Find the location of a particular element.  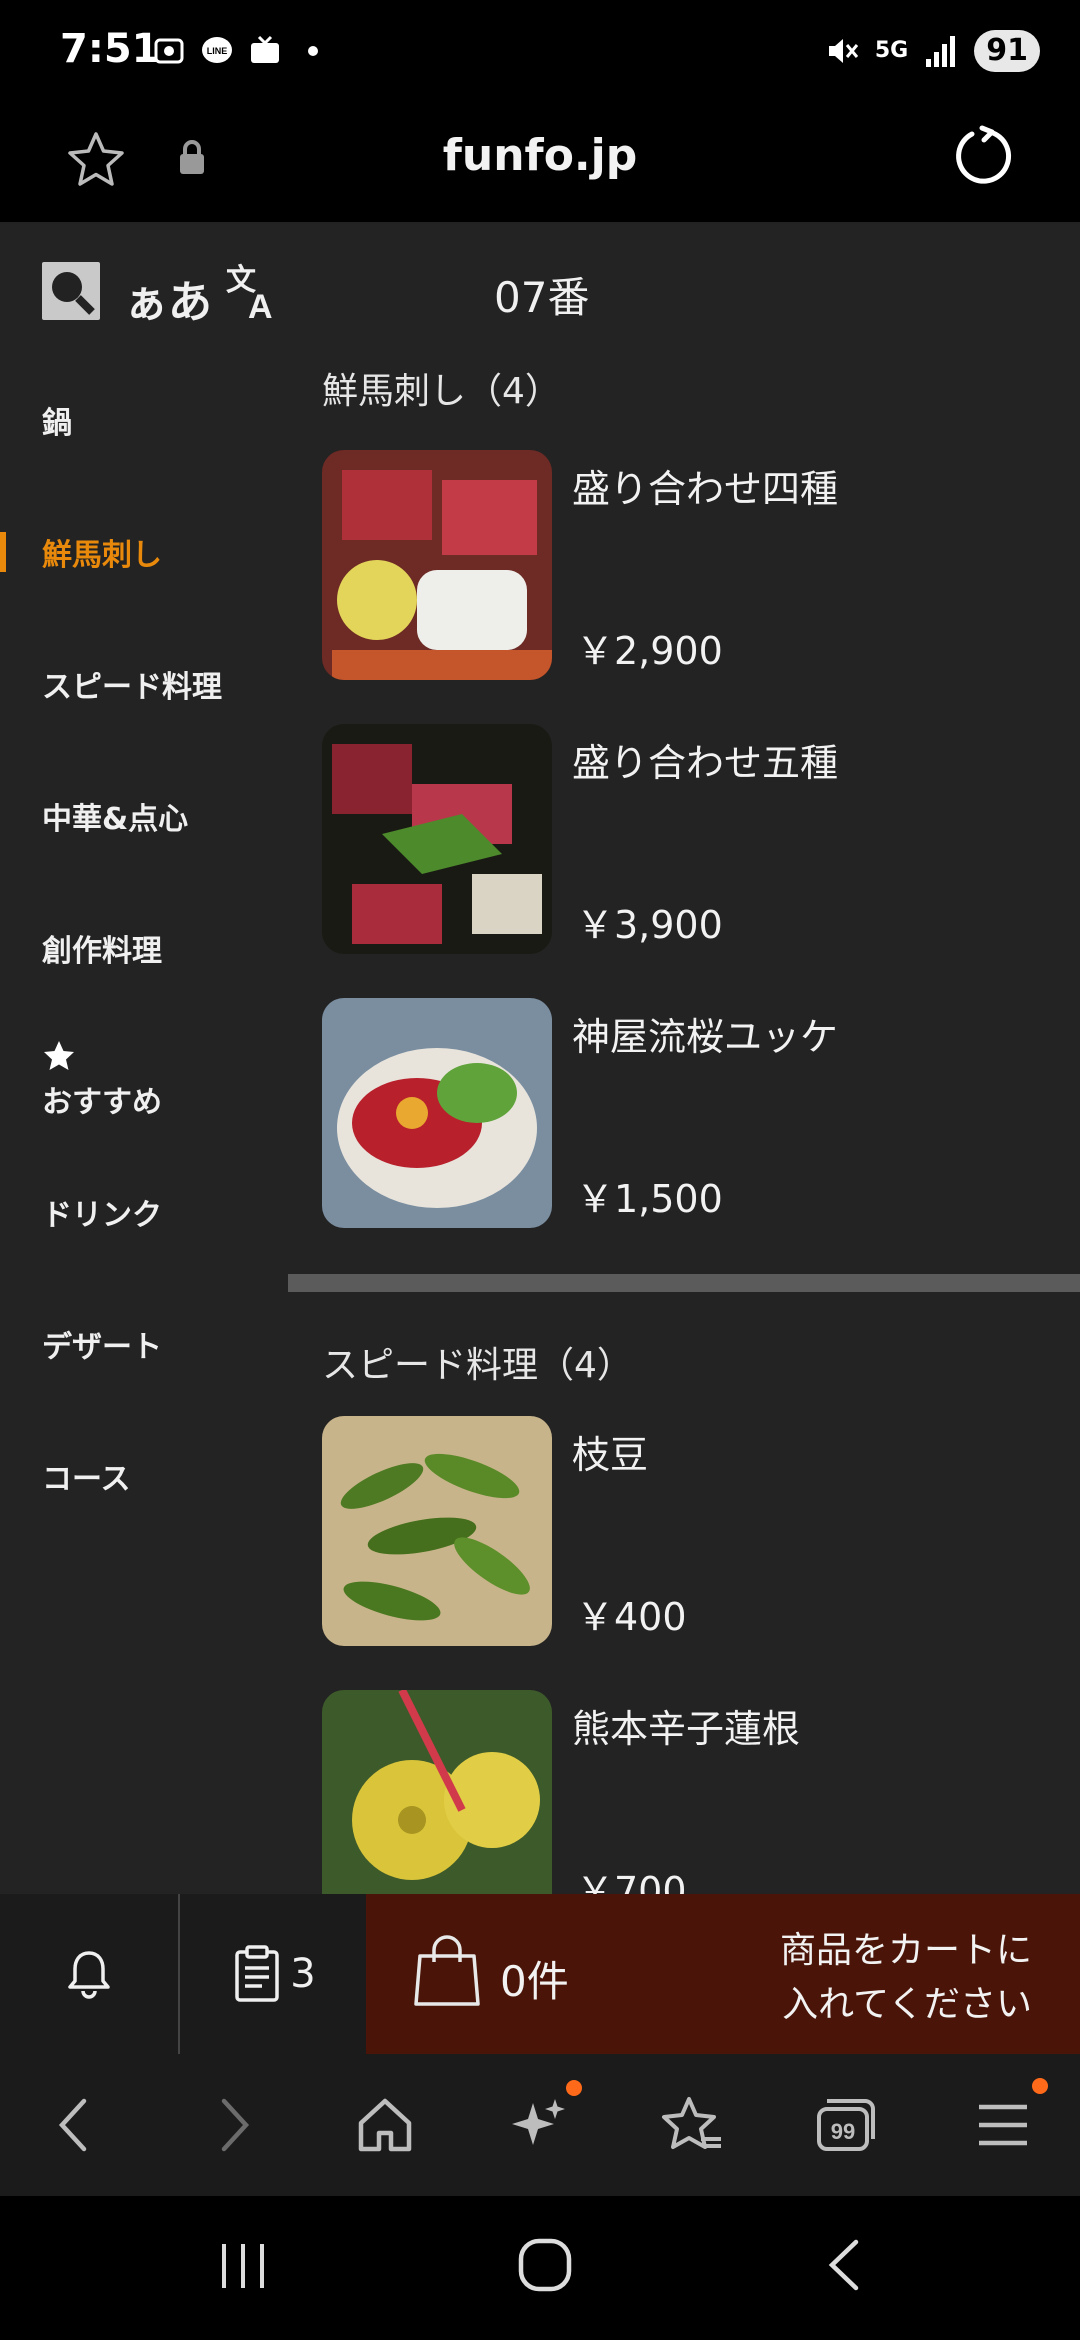

system-nav-bar is located at coordinates (540, 2268).